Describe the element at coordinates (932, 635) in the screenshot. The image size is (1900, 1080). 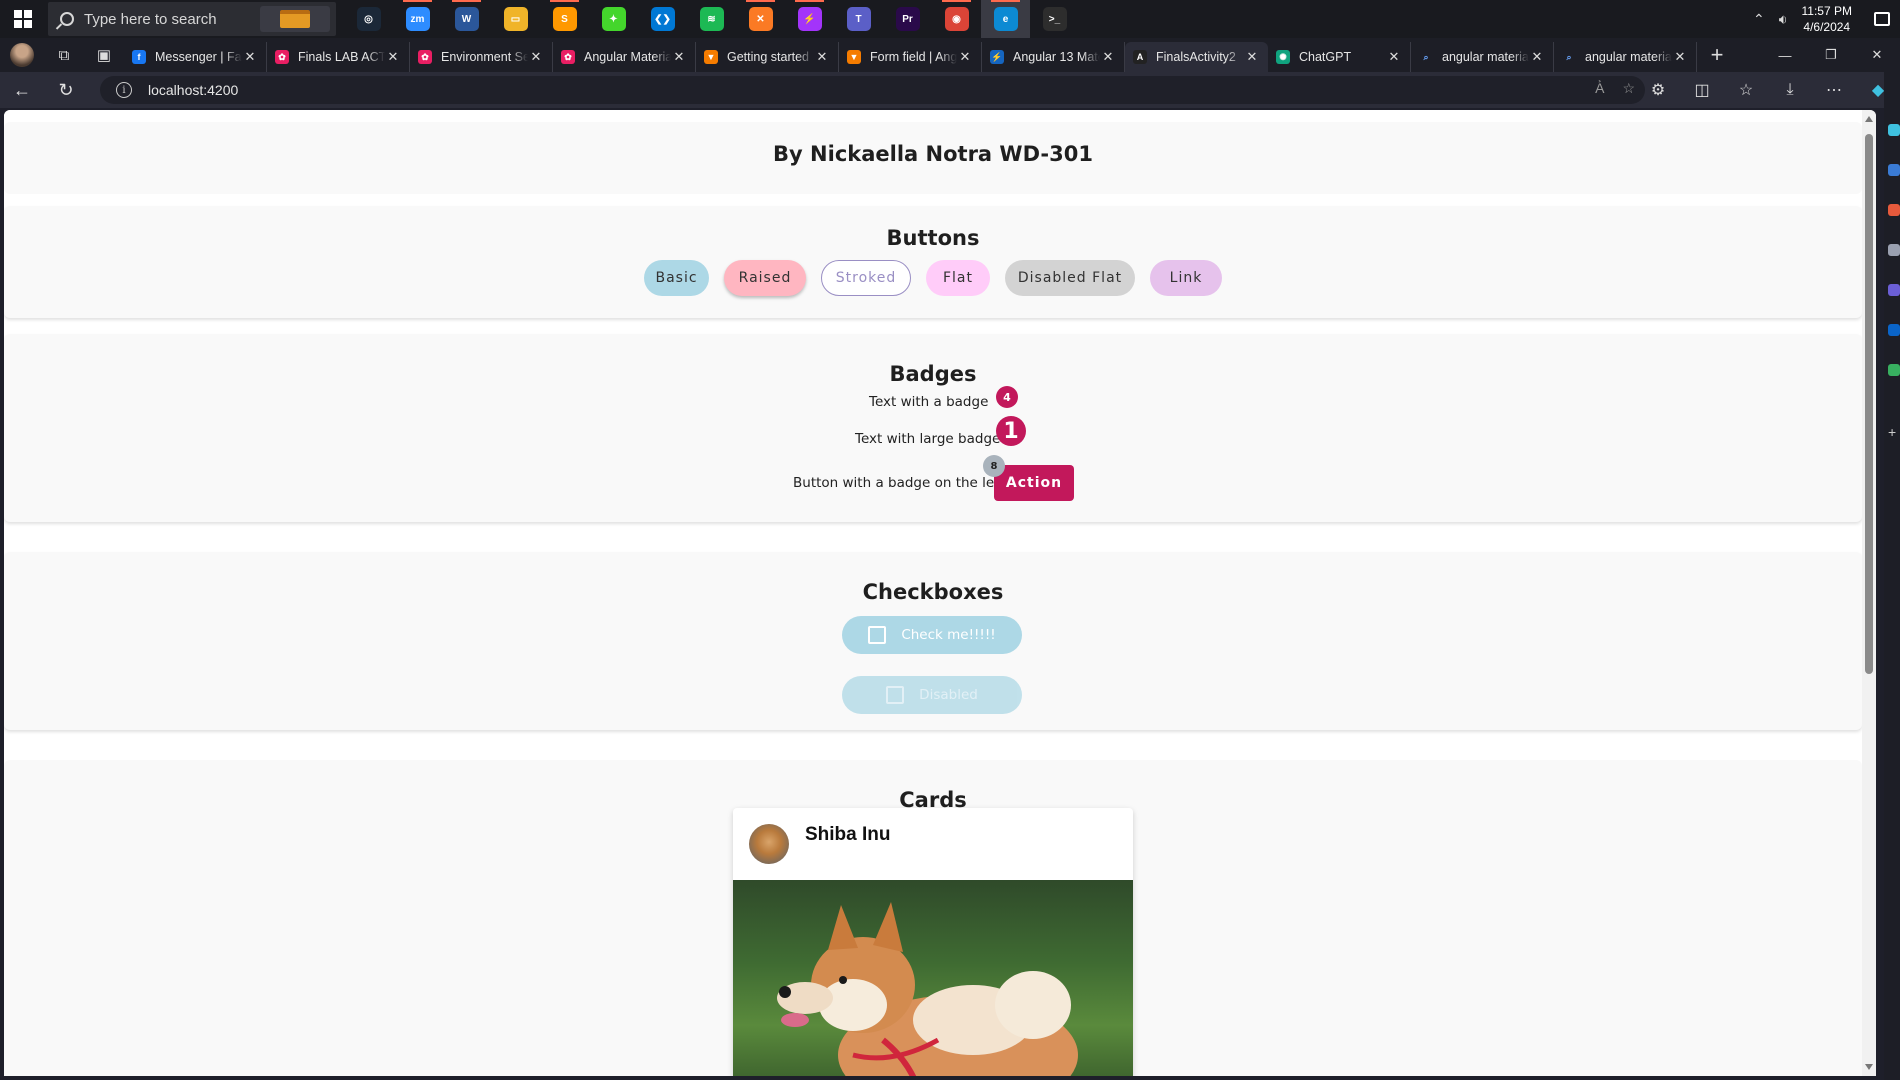
I see `check-me-checkbox: Check me!!!!!` at that location.